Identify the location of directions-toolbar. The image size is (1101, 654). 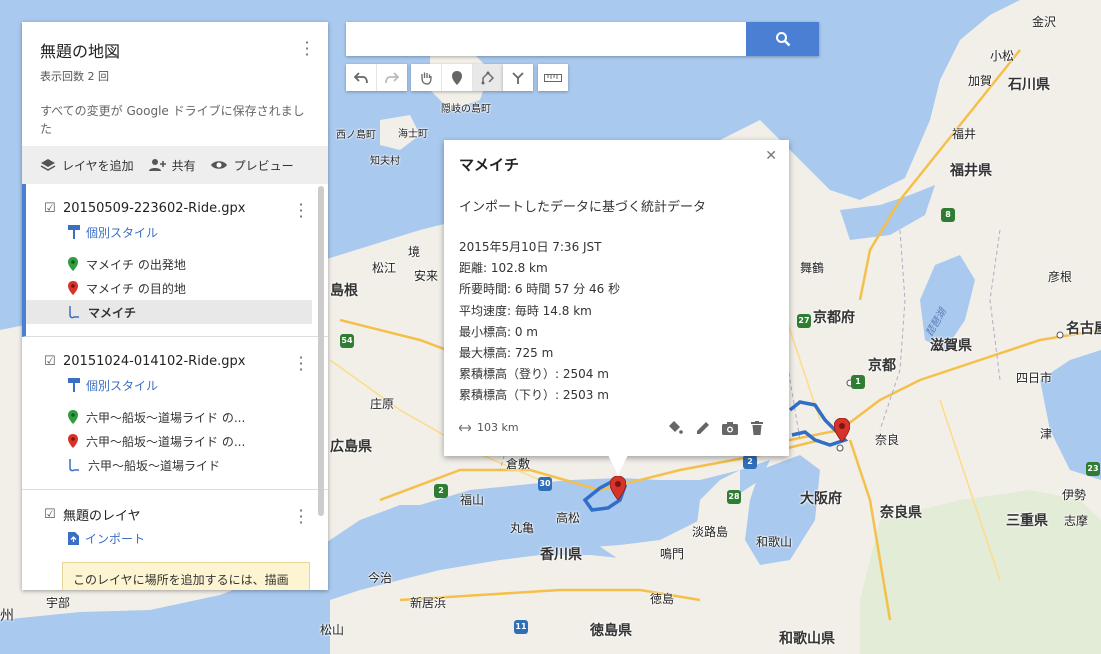
(518, 77).